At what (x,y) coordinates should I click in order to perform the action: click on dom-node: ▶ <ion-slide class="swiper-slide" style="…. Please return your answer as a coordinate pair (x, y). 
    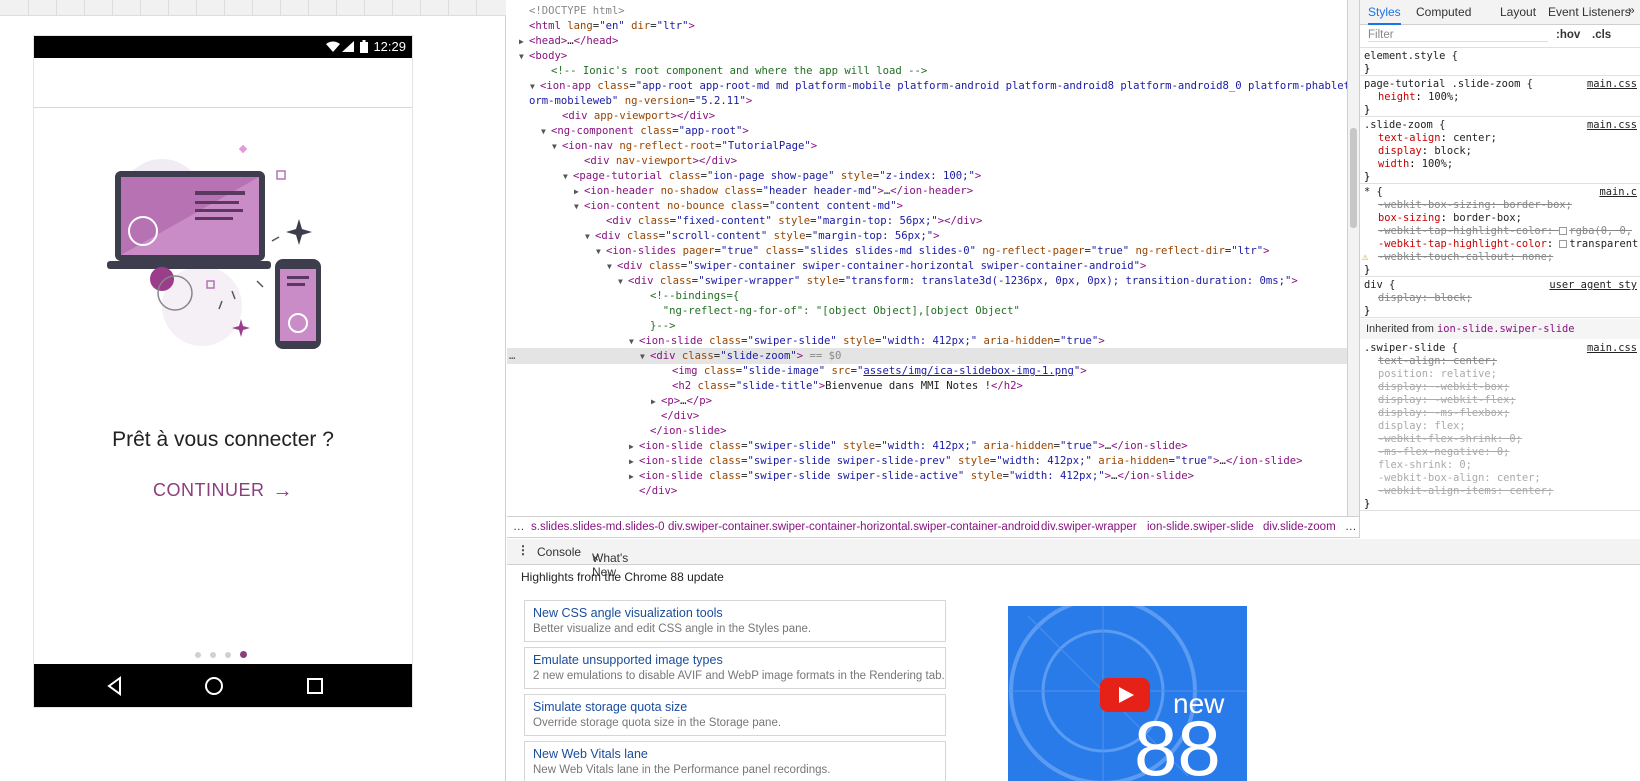
    Looking at the image, I should click on (927, 446).